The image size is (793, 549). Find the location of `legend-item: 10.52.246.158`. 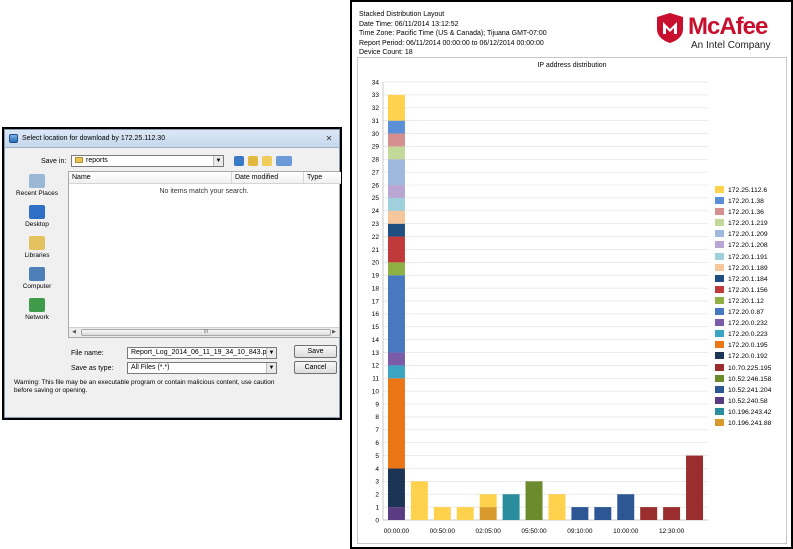

legend-item: 10.52.246.158 is located at coordinates (751, 379).